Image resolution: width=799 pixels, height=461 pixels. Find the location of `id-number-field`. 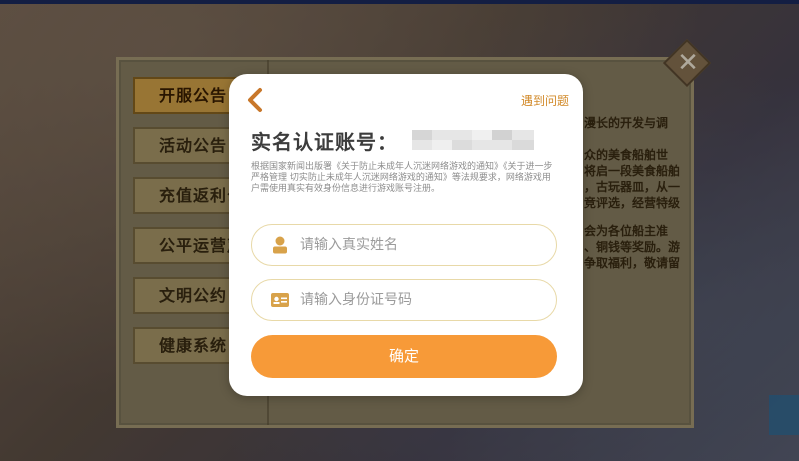

id-number-field is located at coordinates (404, 300).